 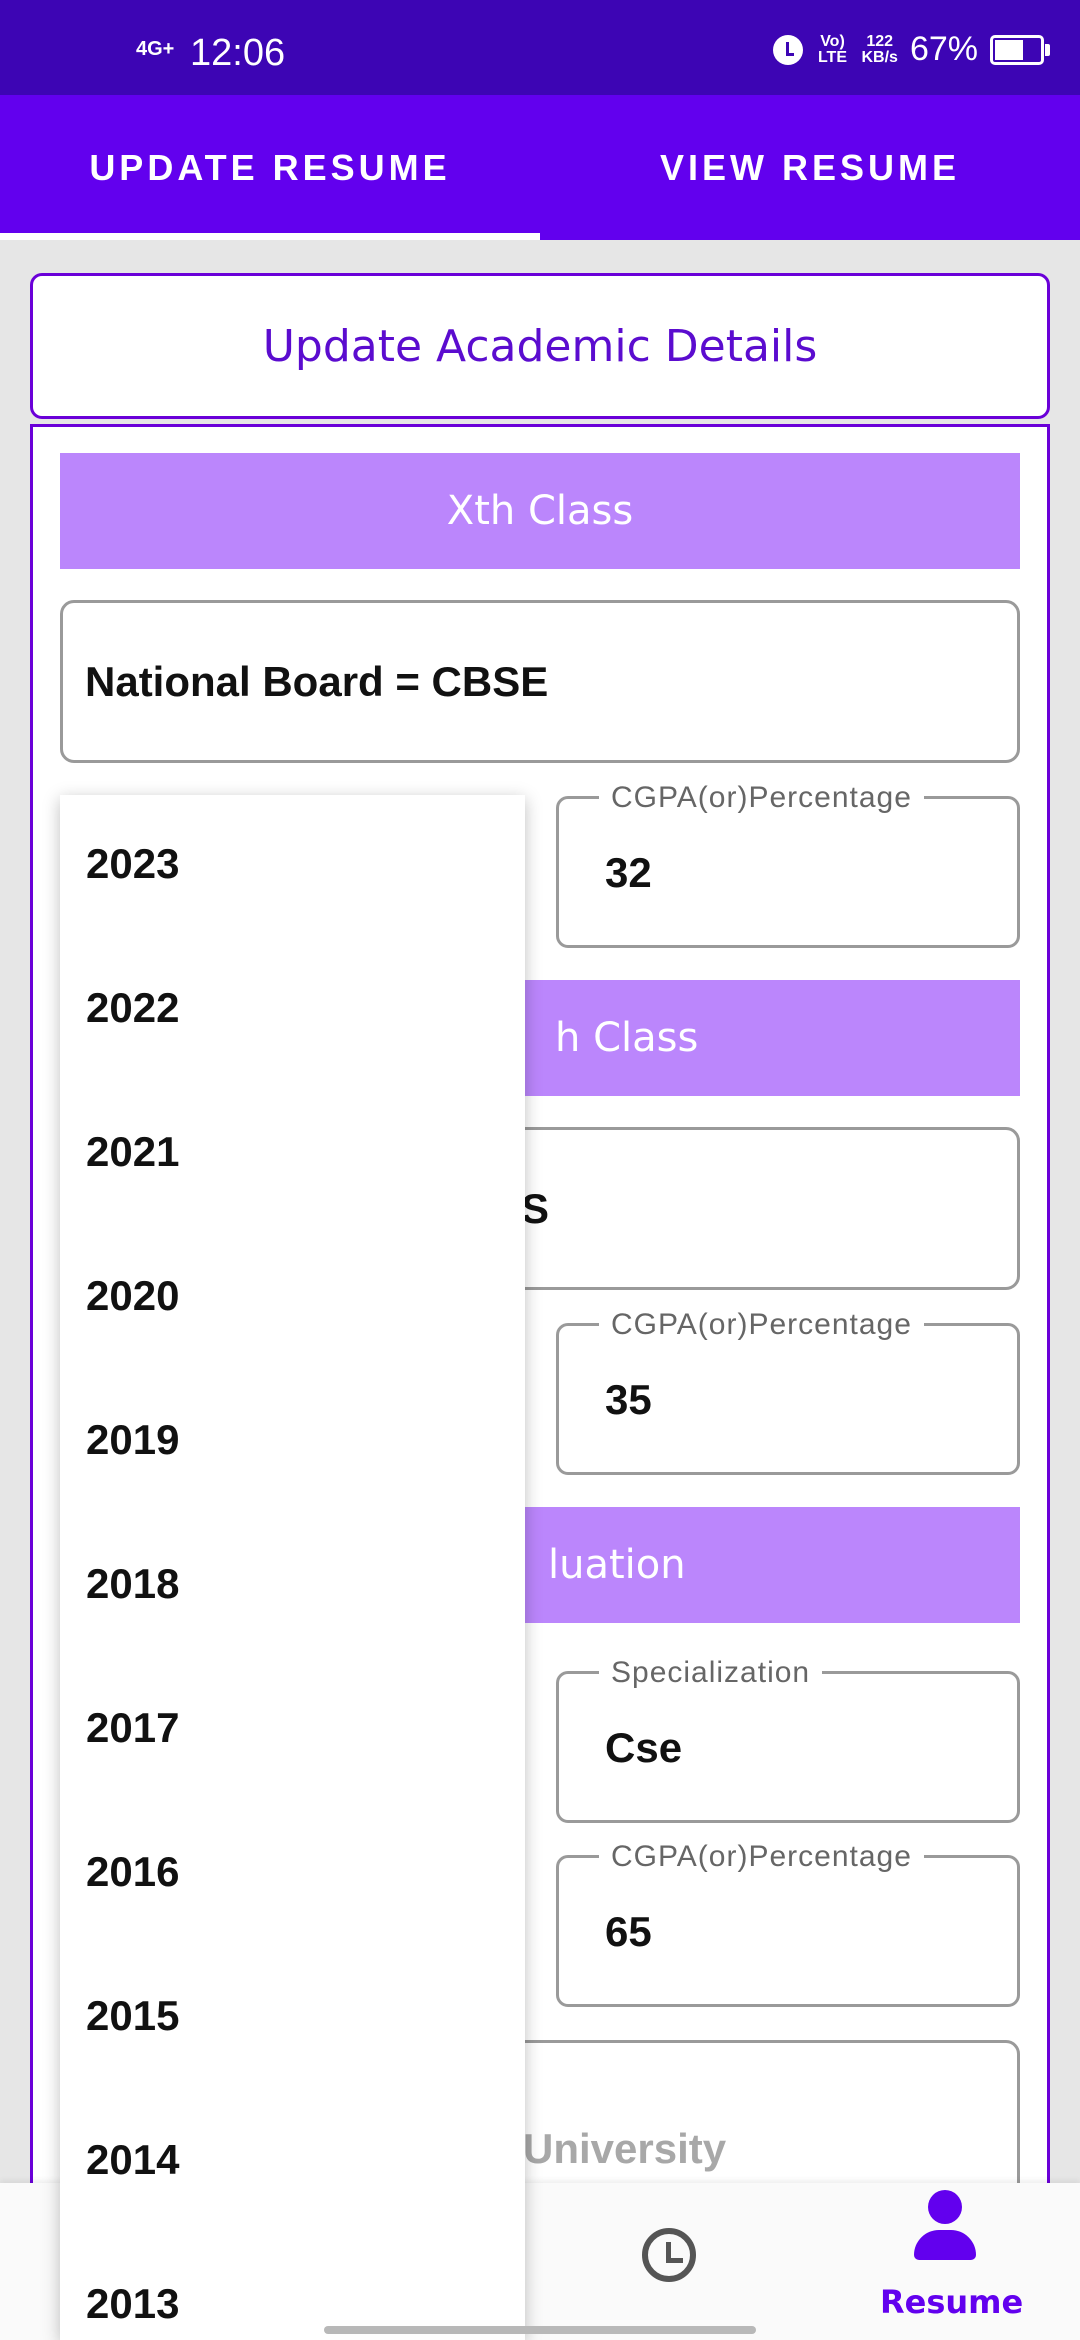 What do you see at coordinates (761, 1325) in the screenshot?
I see `cgpa-label-xiith: CGPA(or)Percentage` at bounding box center [761, 1325].